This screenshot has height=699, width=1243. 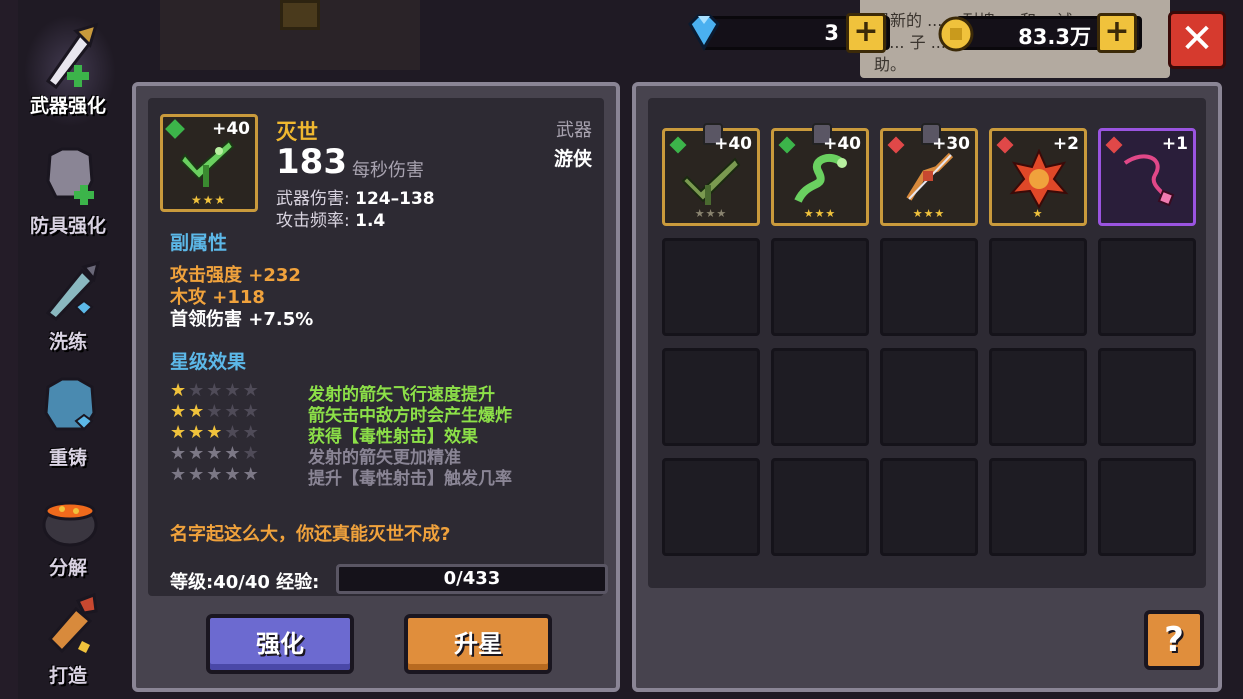 I want to click on menu-forge: 打造, so click(x=68, y=639).